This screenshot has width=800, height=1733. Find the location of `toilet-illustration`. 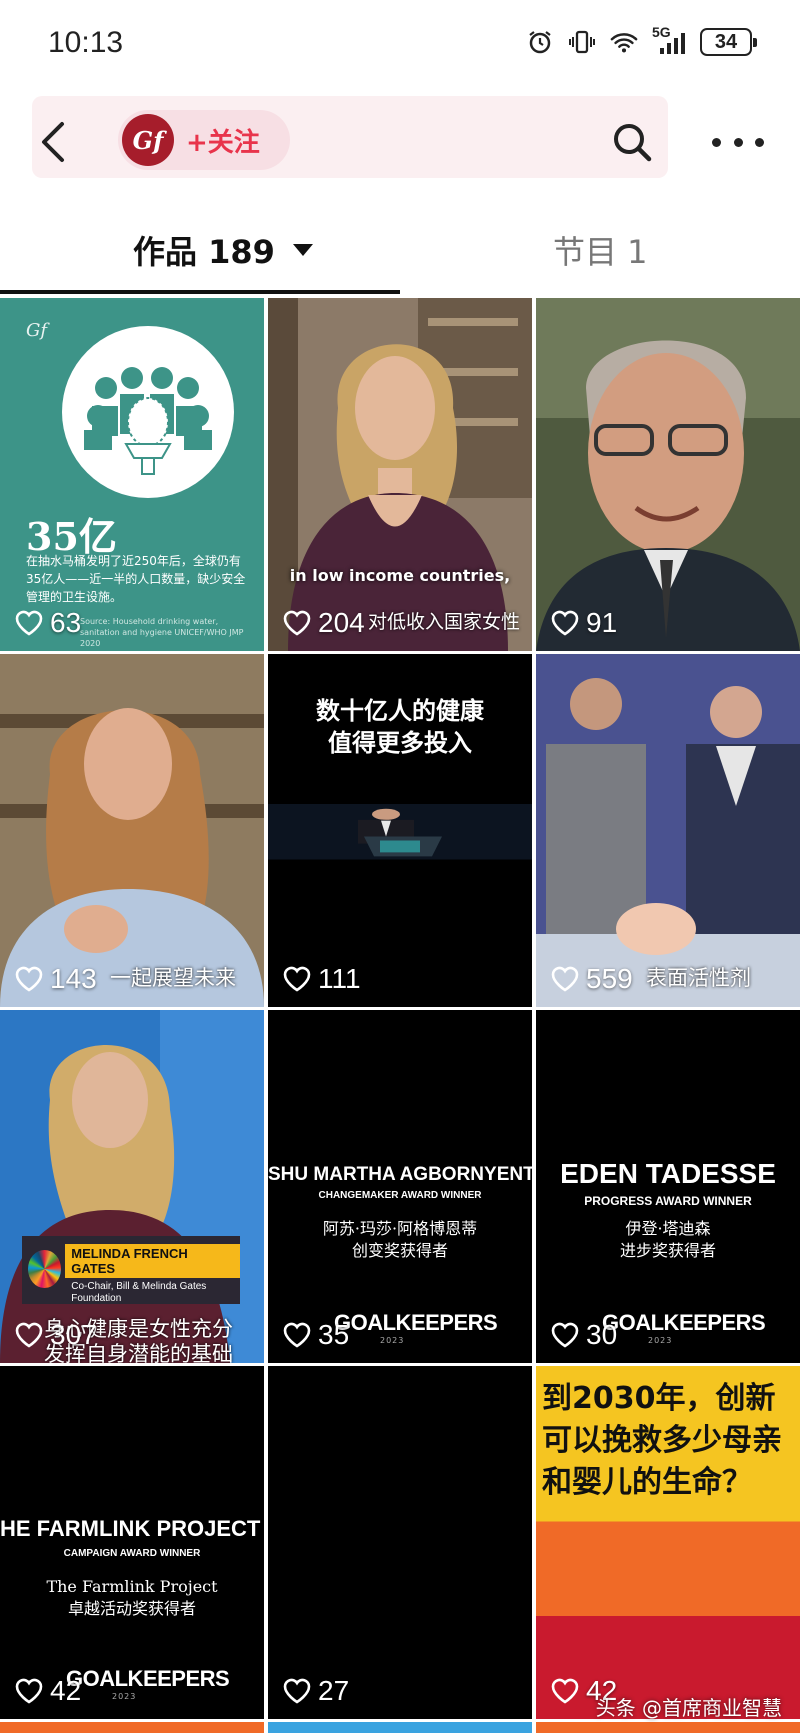

toilet-illustration is located at coordinates (148, 412).